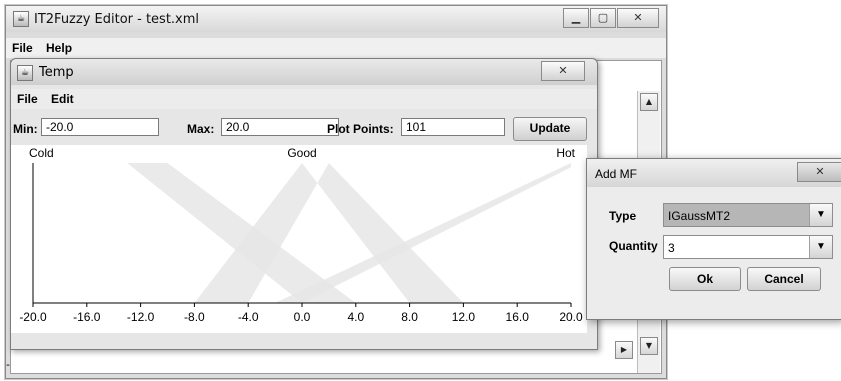 Image resolution: width=841 pixels, height=381 pixels. What do you see at coordinates (25, 129) in the screenshot?
I see `min-label: Min:` at bounding box center [25, 129].